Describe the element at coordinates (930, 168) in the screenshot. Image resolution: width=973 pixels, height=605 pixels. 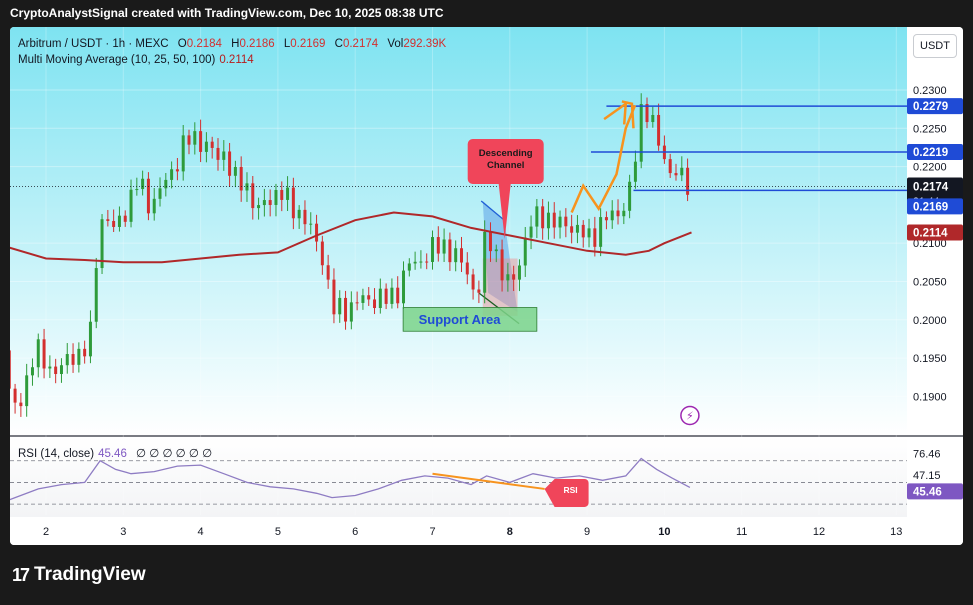
I see `price-tick-label: 0.2200` at that location.